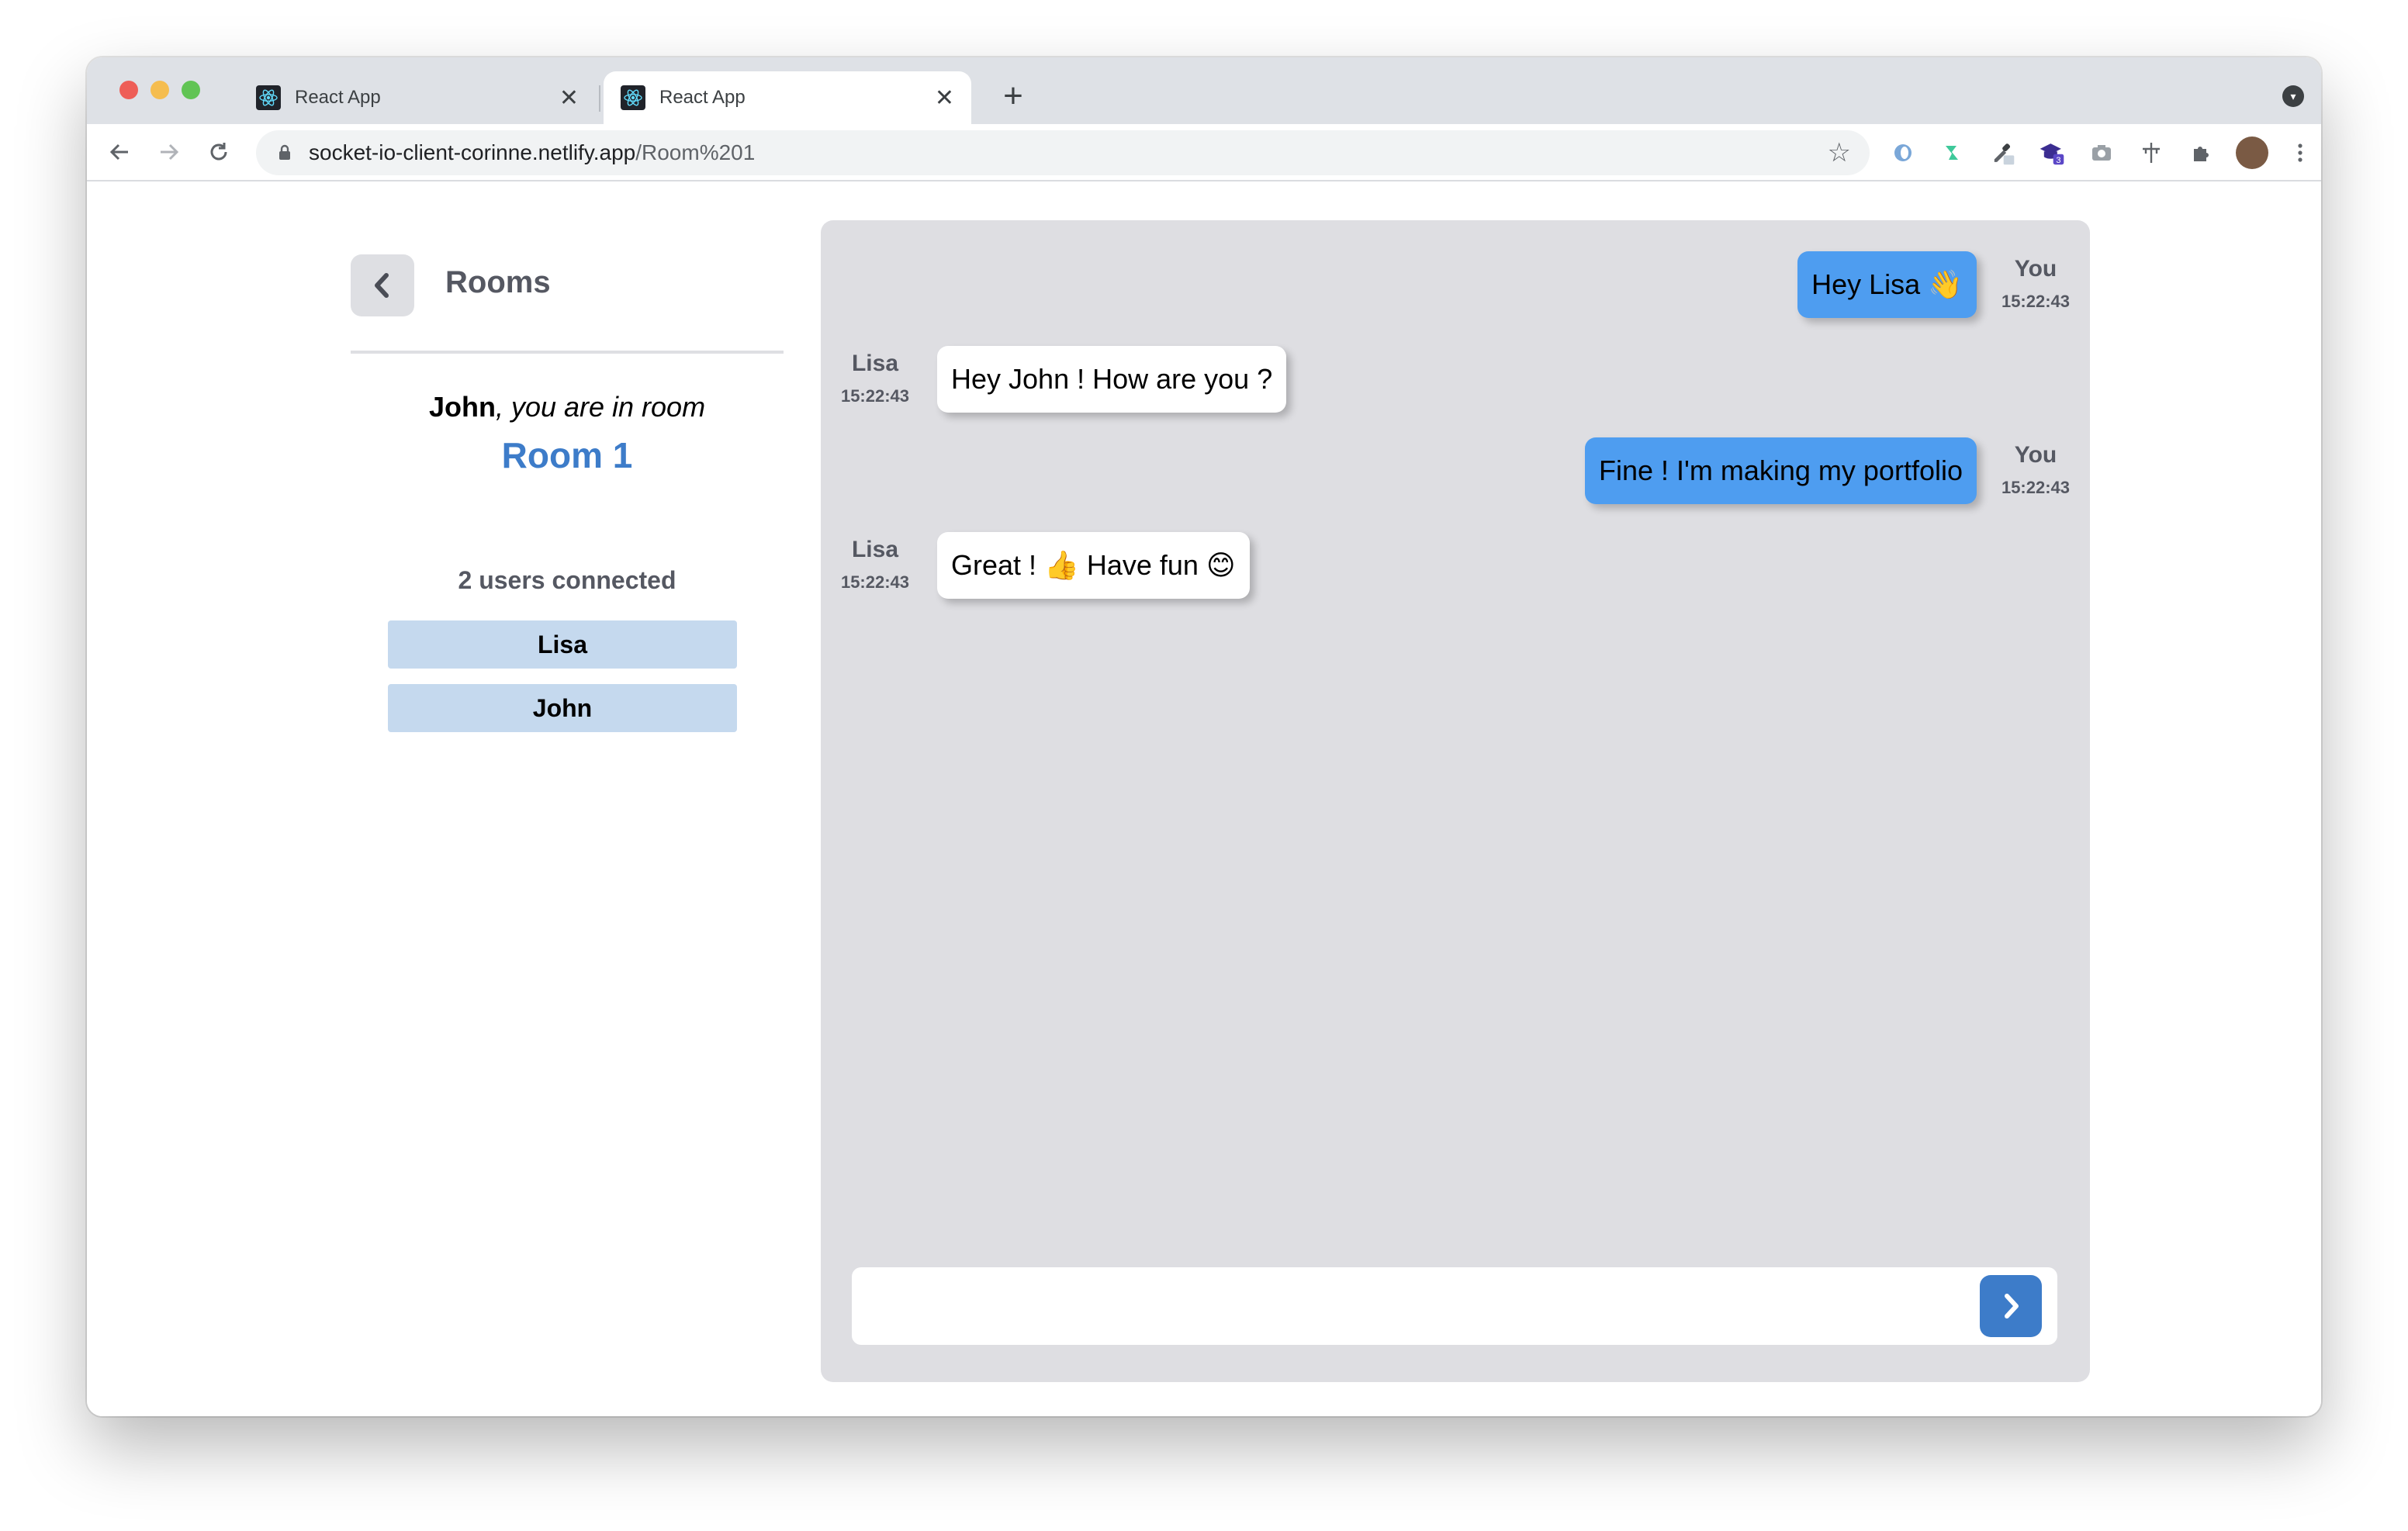  What do you see at coordinates (284, 152) in the screenshot?
I see `lock-icon` at bounding box center [284, 152].